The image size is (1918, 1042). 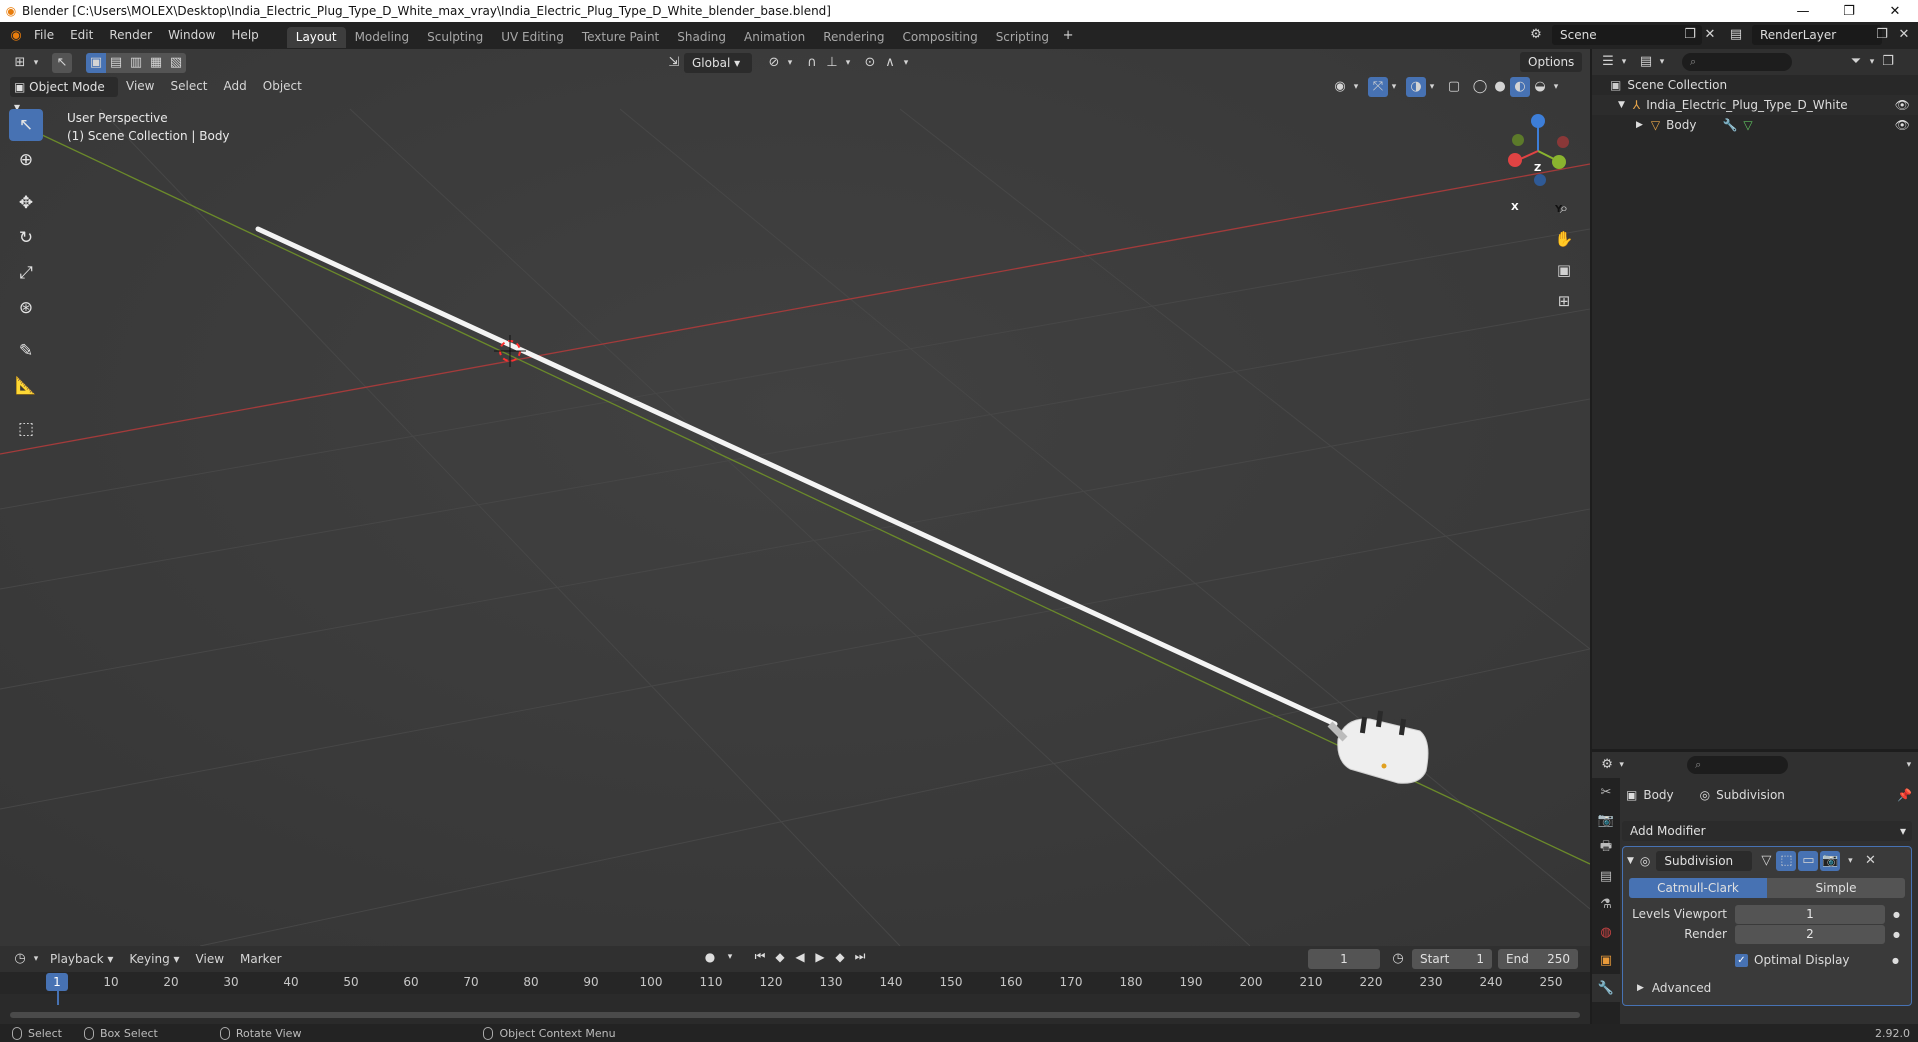 What do you see at coordinates (1737, 62) in the screenshot?
I see `outliner-search-input: ⌕` at bounding box center [1737, 62].